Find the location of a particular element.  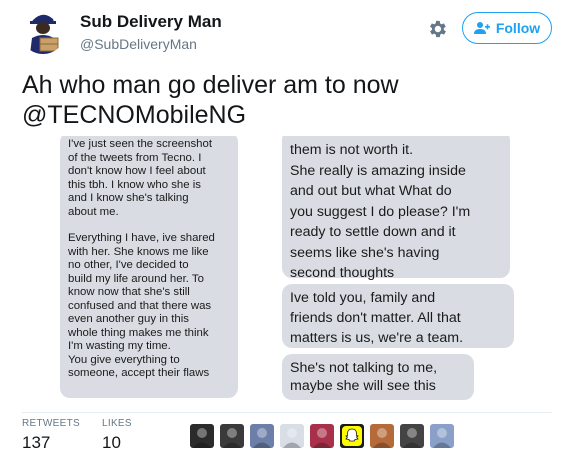

message-line: this tbh. I know who she is is located at coordinates (134, 184).